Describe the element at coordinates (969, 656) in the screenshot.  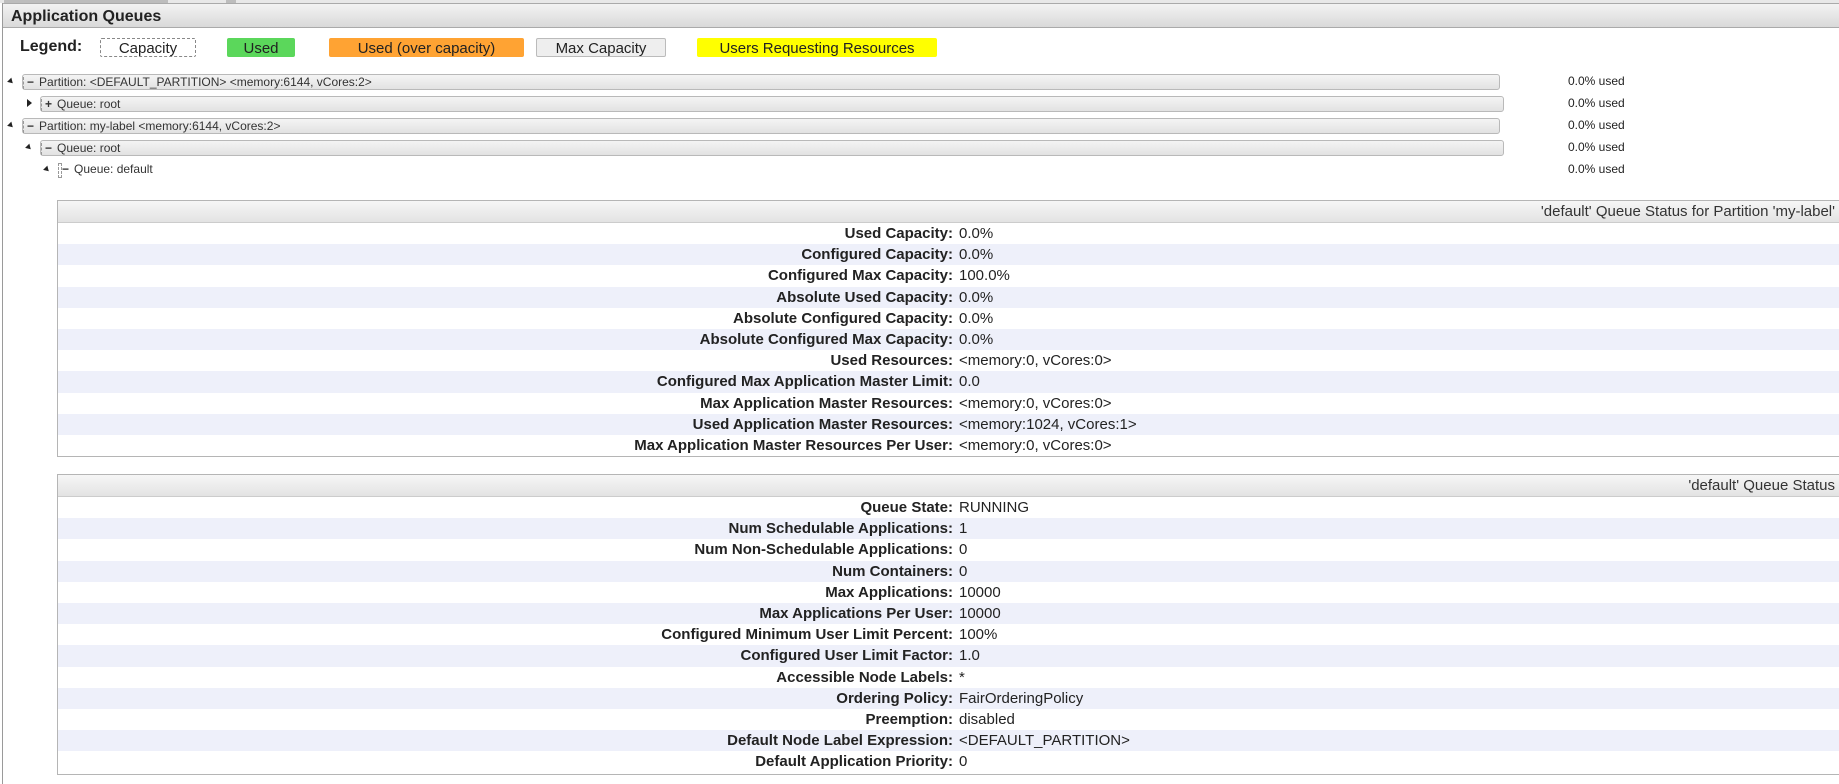
I see `info-value: 1.0` at that location.